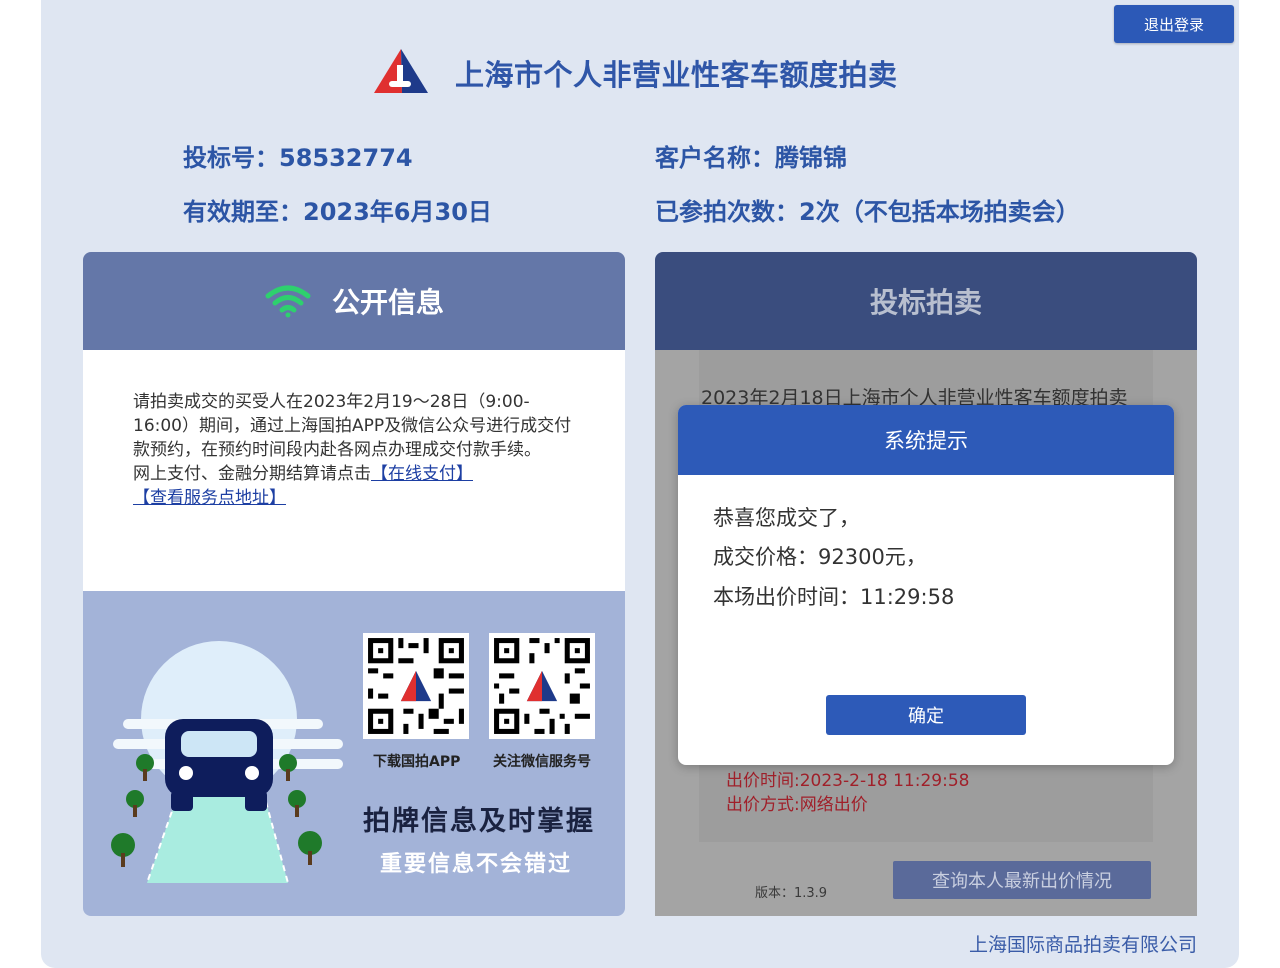  Describe the element at coordinates (209, 498) in the screenshot. I see `service-address-link: 【查看服务点地址】` at that location.